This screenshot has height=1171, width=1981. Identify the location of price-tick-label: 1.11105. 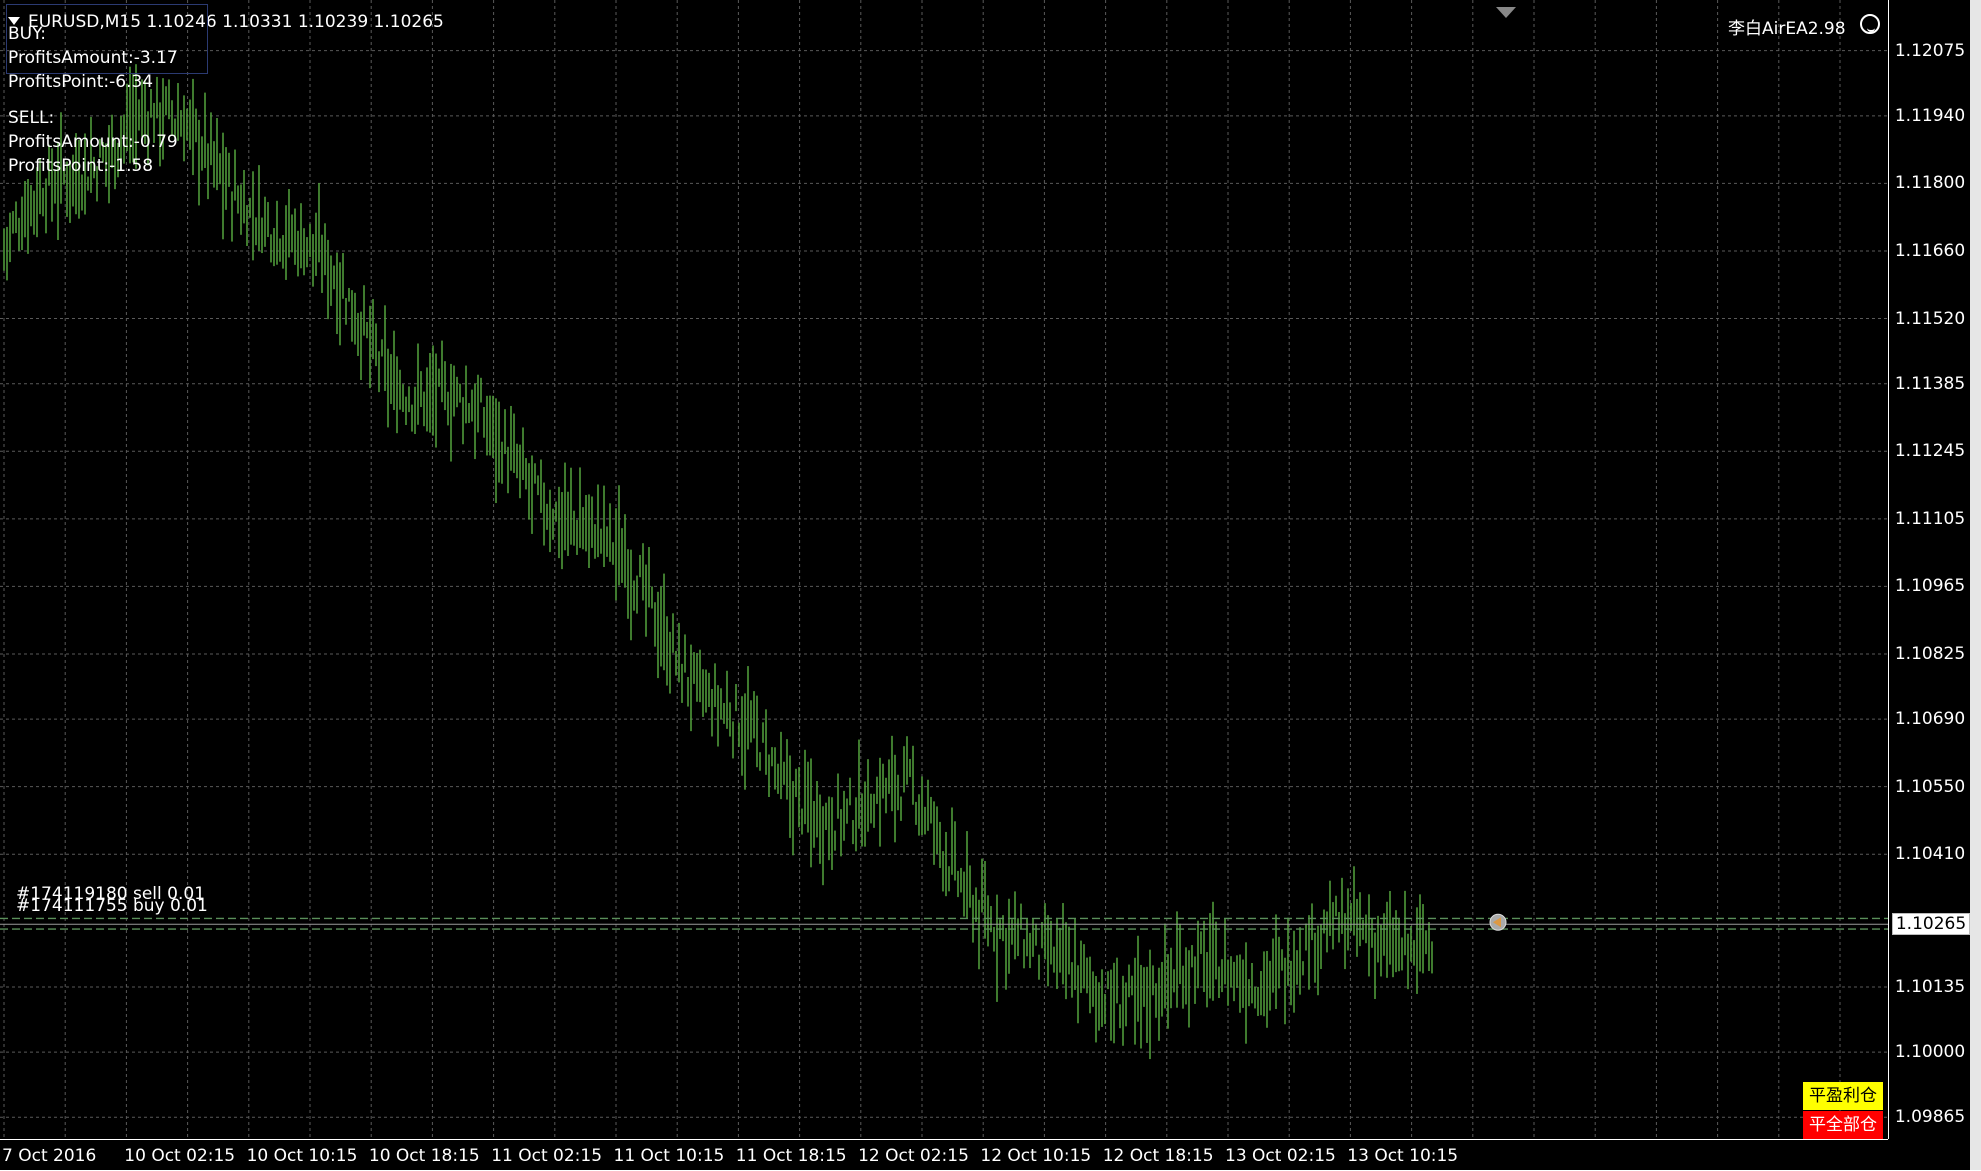
(1930, 518).